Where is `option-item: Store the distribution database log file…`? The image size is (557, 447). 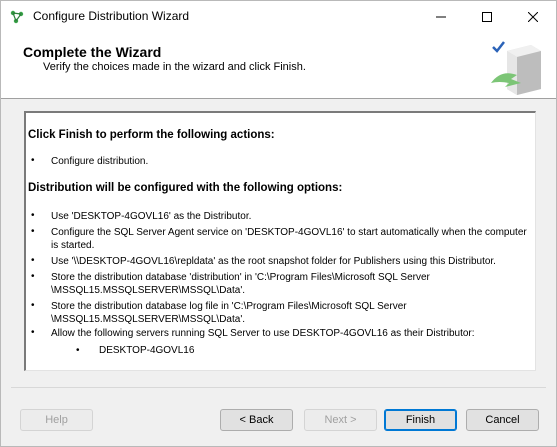 option-item: Store the distribution database log file… is located at coordinates (229, 313).